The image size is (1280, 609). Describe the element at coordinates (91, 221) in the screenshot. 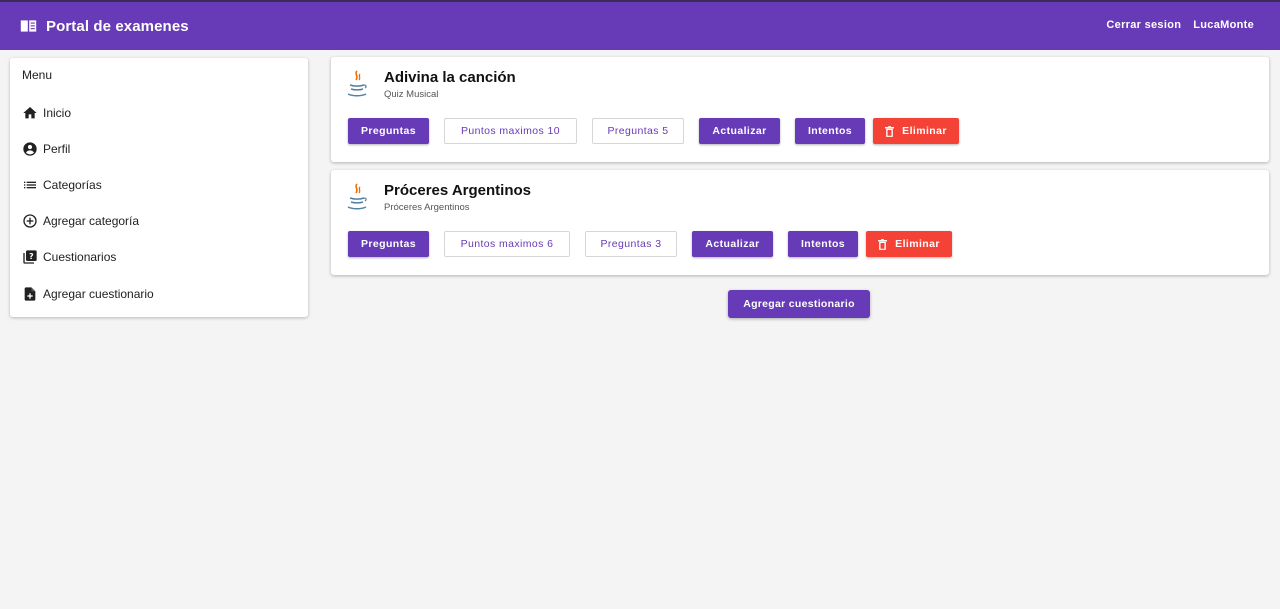

I see `sidebar-item-label: Agregar categoría` at that location.